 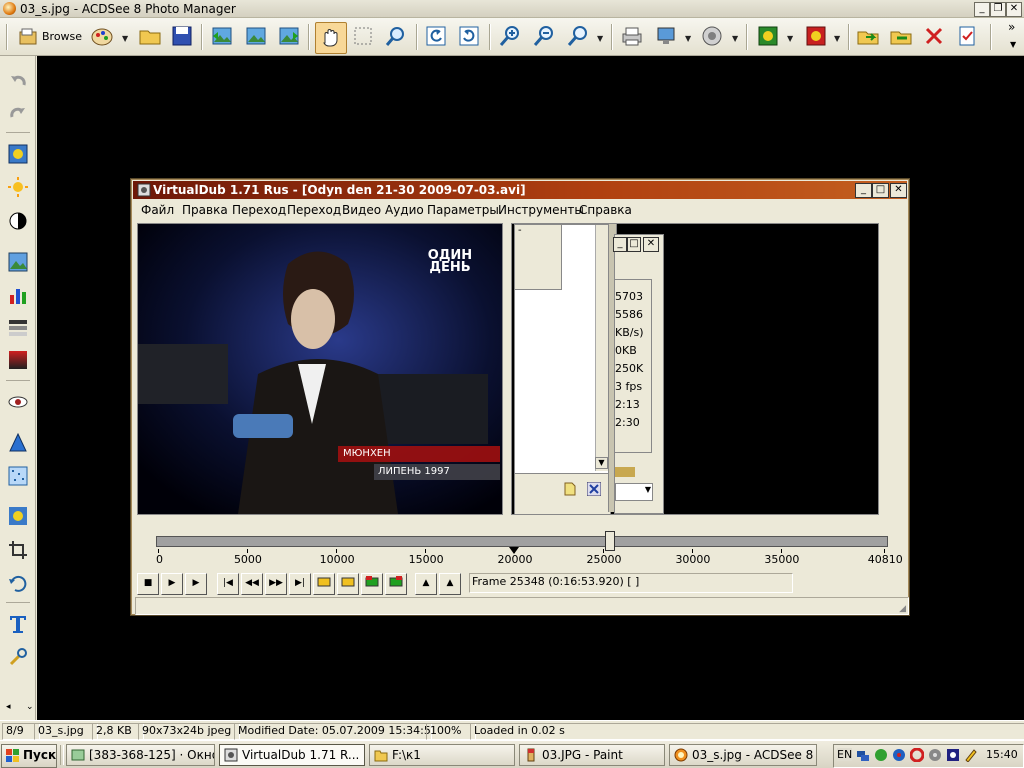 What do you see at coordinates (8, 707) in the screenshot?
I see `rail-scroll-left: ◂` at bounding box center [8, 707].